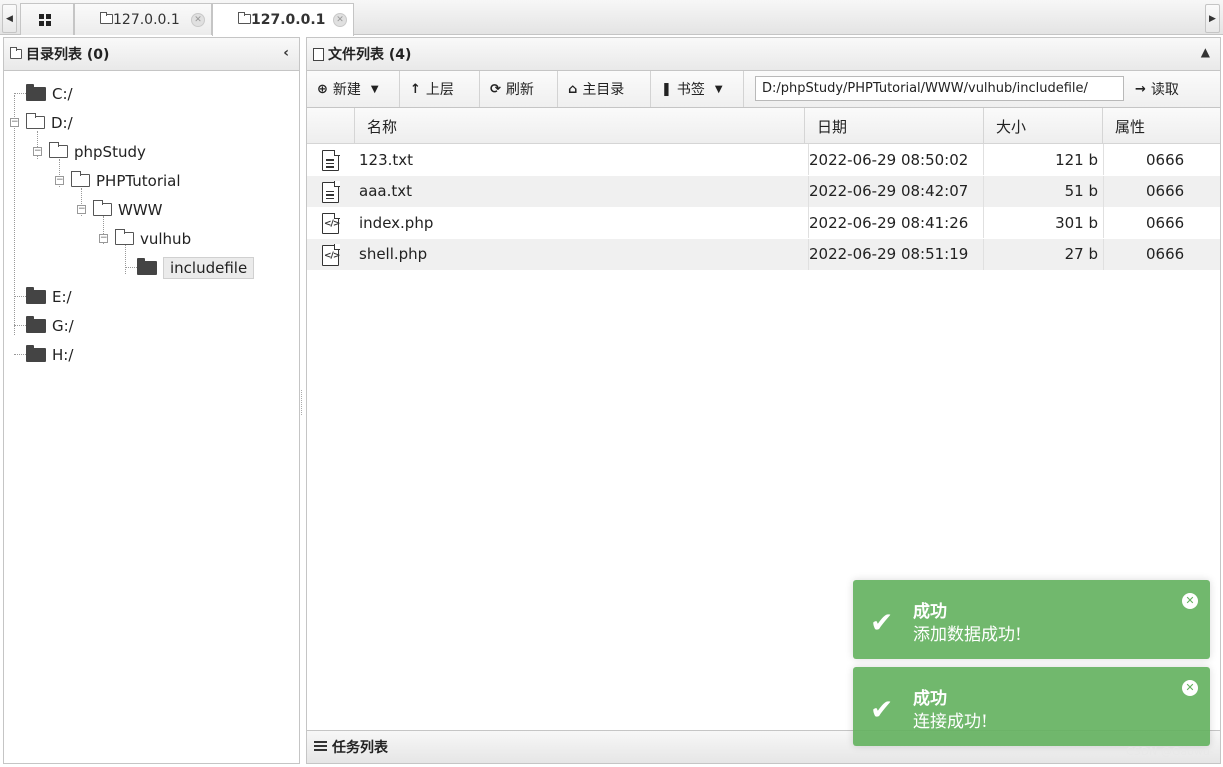 The height and width of the screenshot is (767, 1223). Describe the element at coordinates (440, 89) in the screenshot. I see `up-button: ↑ 上层` at that location.